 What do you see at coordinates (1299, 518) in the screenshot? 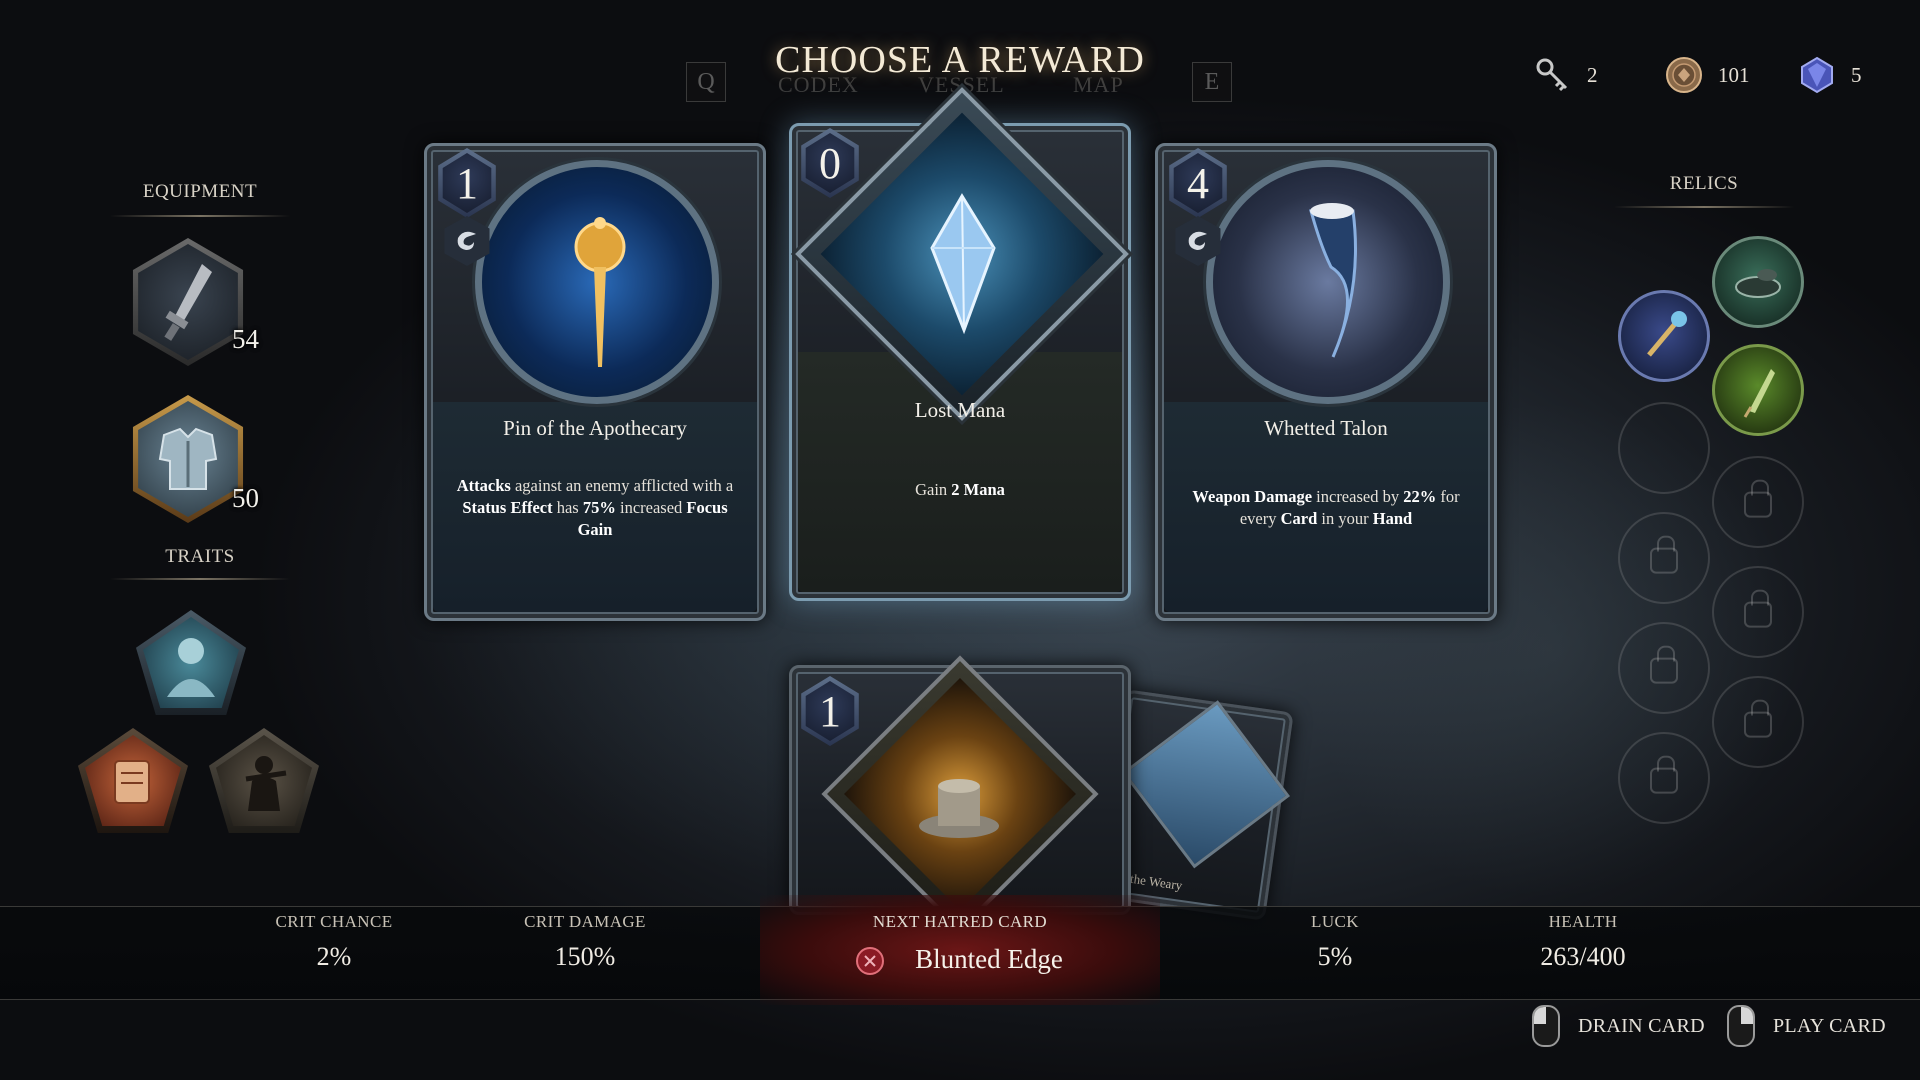
I see `keyword: Card` at bounding box center [1299, 518].